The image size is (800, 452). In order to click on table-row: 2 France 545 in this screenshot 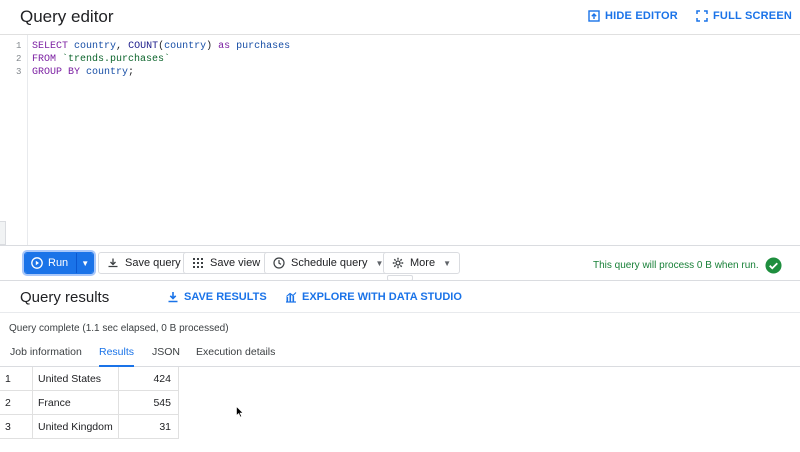, I will do `click(89, 403)`.